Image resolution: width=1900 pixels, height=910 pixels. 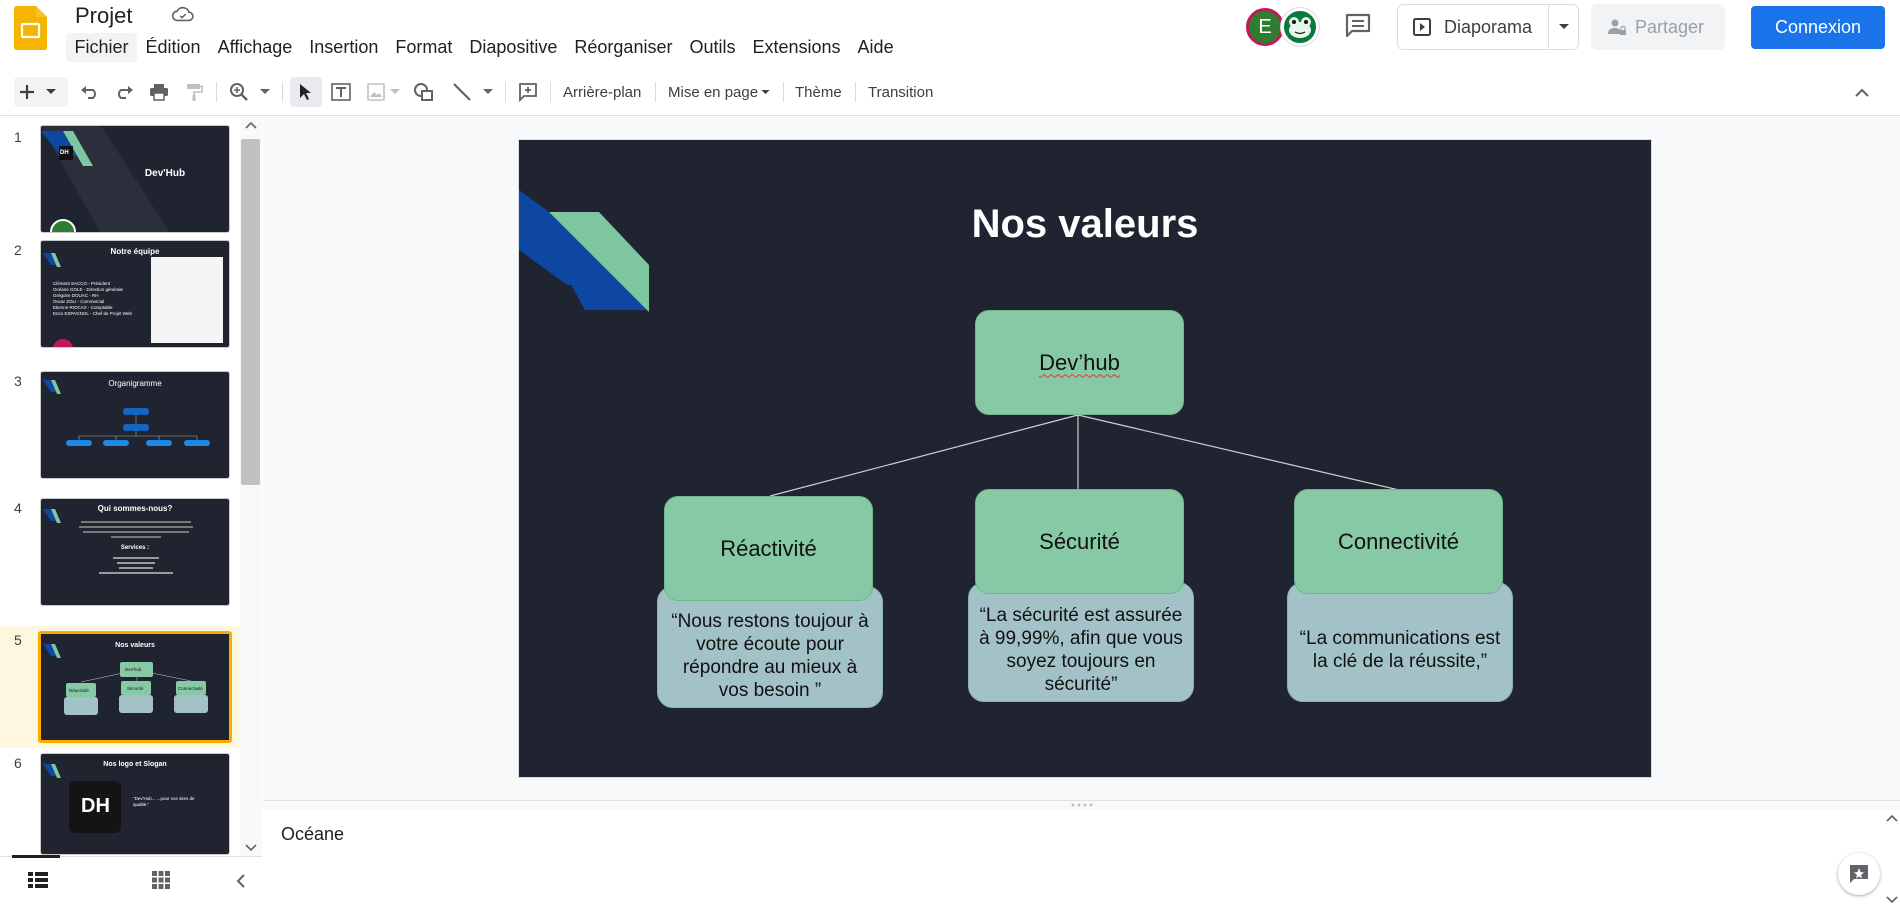 What do you see at coordinates (713, 92) in the screenshot?
I see `layout-label: Mise en page` at bounding box center [713, 92].